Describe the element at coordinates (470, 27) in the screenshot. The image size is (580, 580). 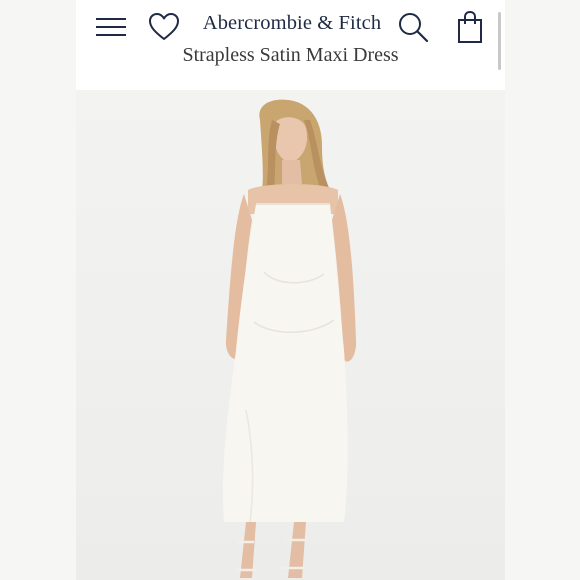
I see `shopping-bag-icon` at that location.